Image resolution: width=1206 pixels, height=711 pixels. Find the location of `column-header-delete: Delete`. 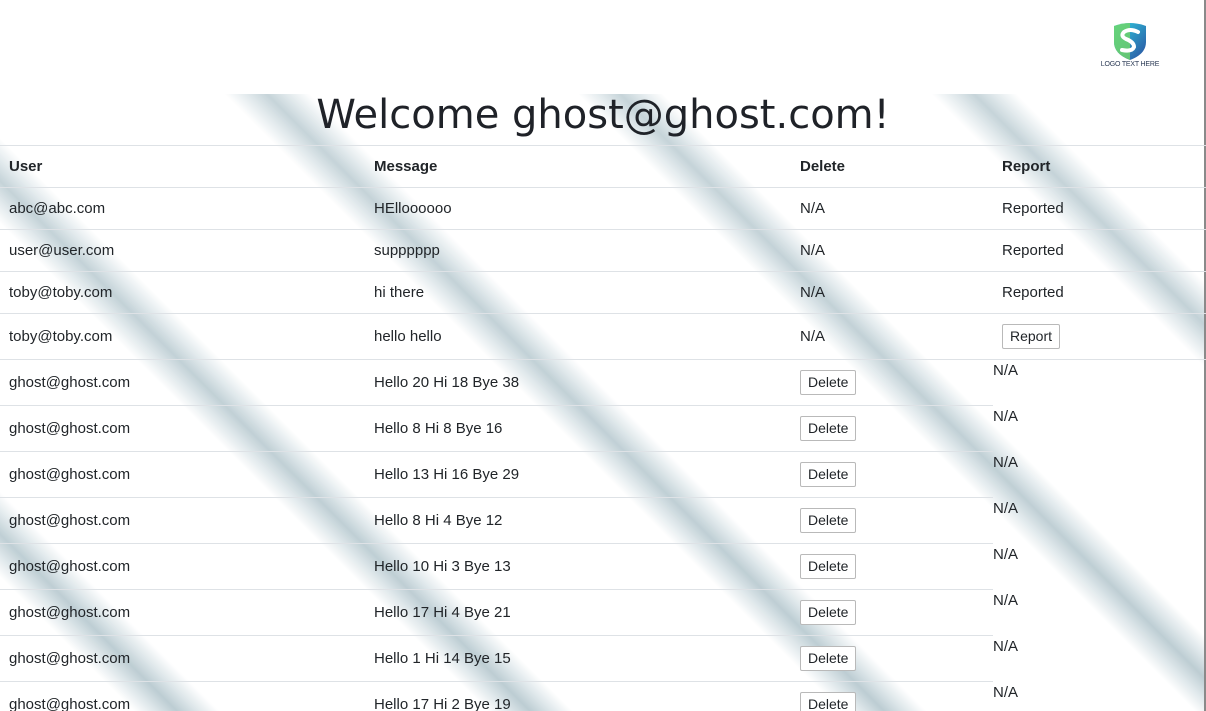

column-header-delete: Delete is located at coordinates (892, 166).